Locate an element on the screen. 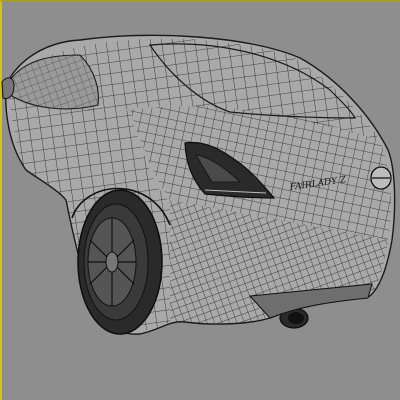 The image size is (400, 400). rear-wheel is located at coordinates (120, 262).